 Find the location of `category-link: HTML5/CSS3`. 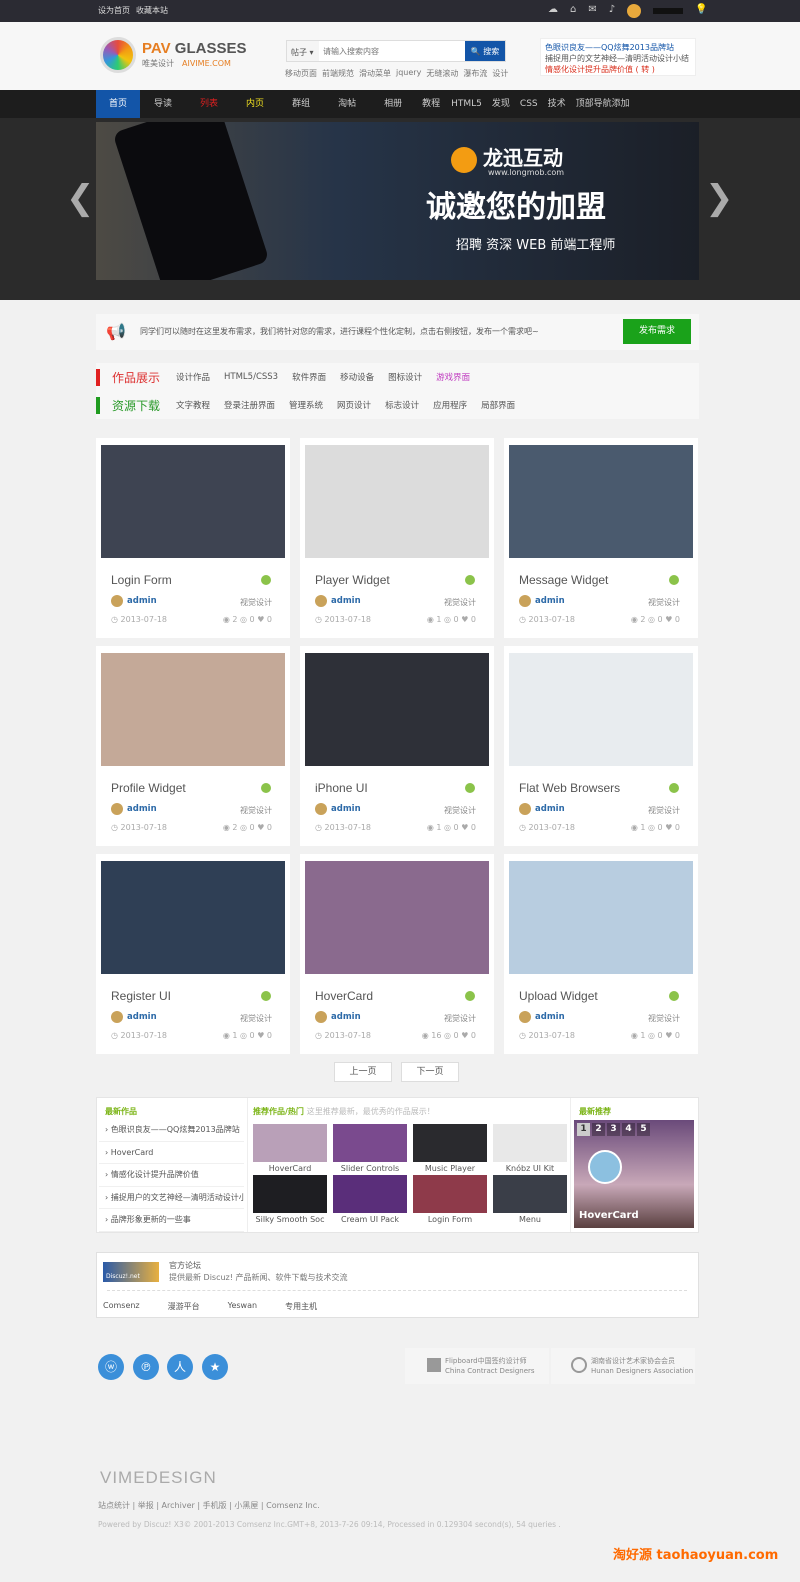

category-link: HTML5/CSS3 is located at coordinates (251, 377).